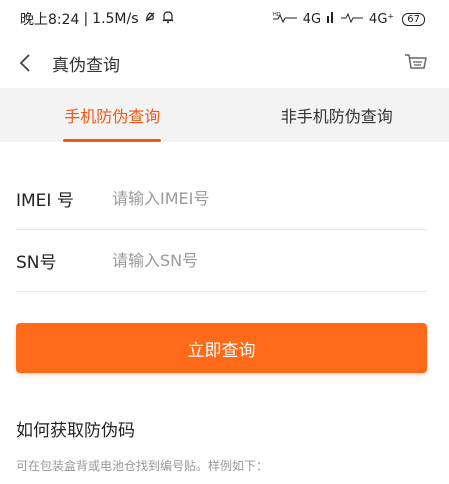 This screenshot has height=484, width=449. I want to click on alarm-icon, so click(168, 19).